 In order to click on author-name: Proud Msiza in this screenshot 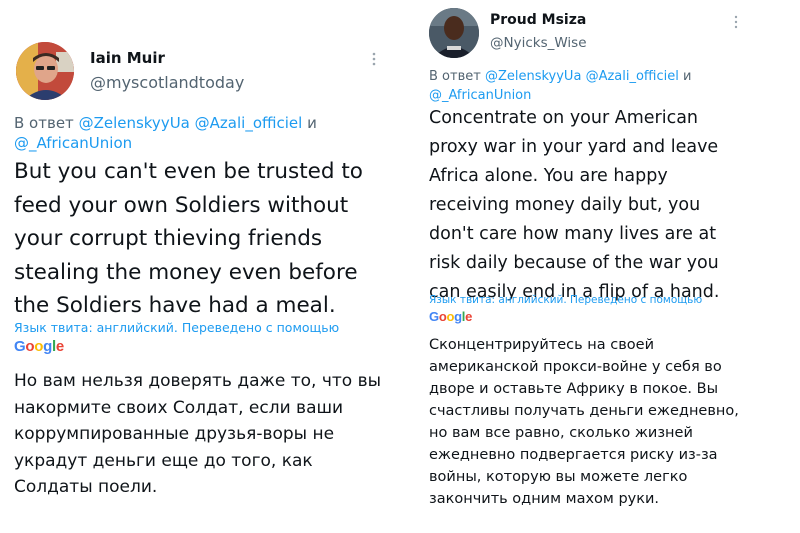, I will do `click(538, 20)`.